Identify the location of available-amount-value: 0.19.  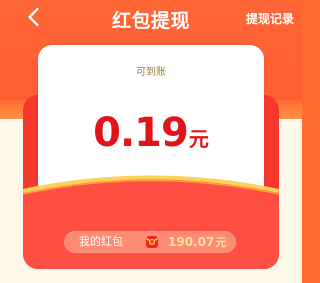
(141, 133).